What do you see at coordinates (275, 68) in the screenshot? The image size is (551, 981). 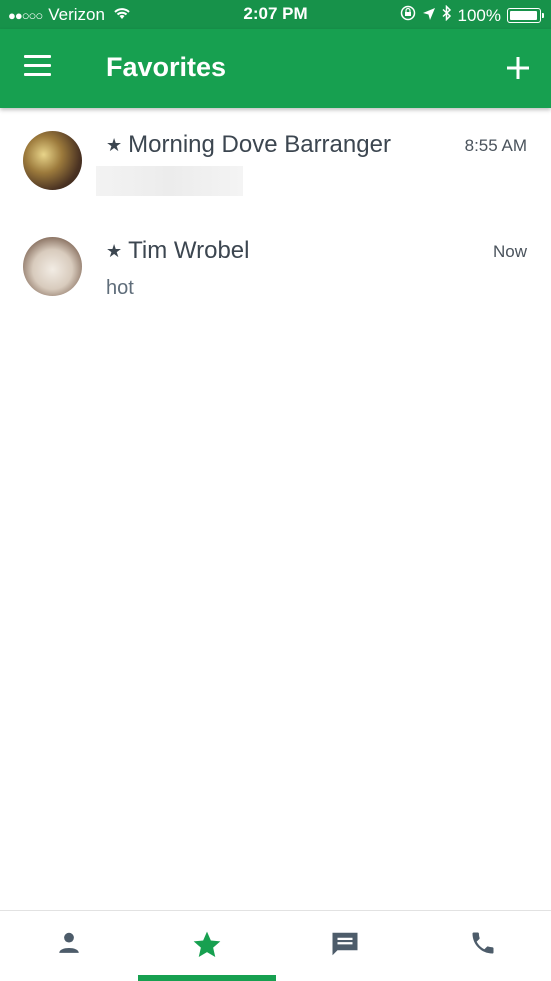 I see `app-bar: Favorites` at bounding box center [275, 68].